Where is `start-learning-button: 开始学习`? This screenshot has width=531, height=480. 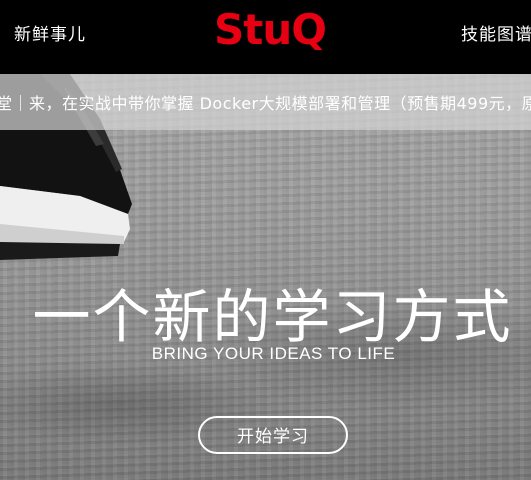
start-learning-button: 开始学习 is located at coordinates (273, 435).